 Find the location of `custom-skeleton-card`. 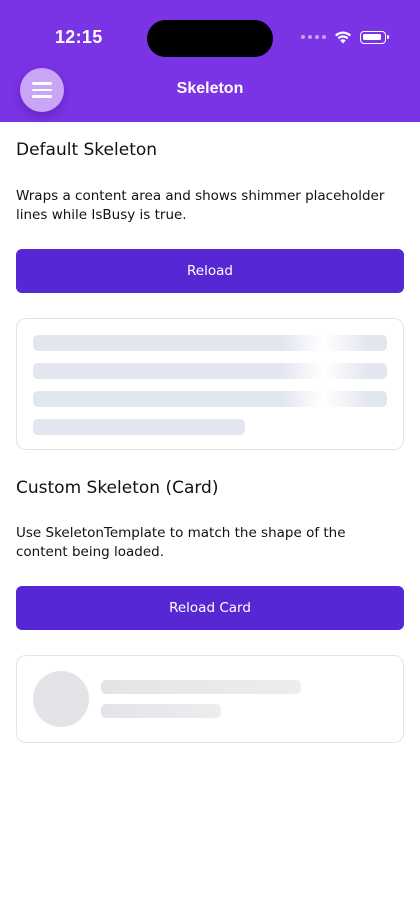

custom-skeleton-card is located at coordinates (210, 699).